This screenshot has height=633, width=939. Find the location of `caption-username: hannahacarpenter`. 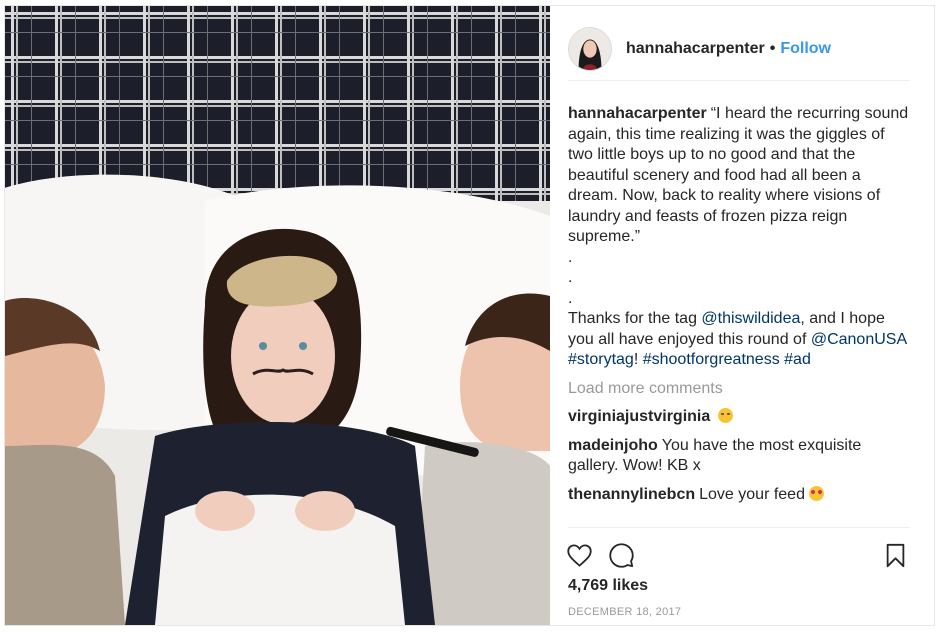

caption-username: hannahacarpenter is located at coordinates (637, 113).